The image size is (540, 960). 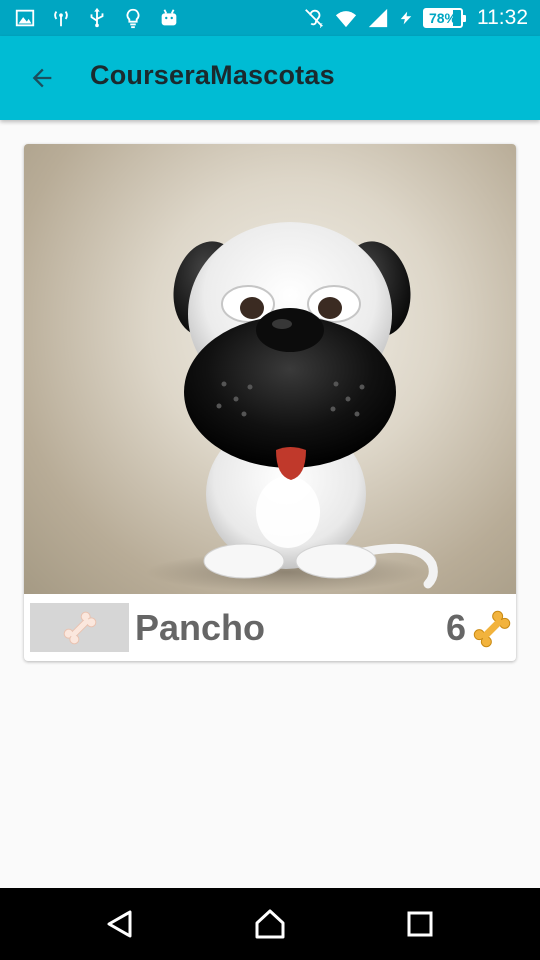 I want to click on antenna-icon, so click(x=61, y=19).